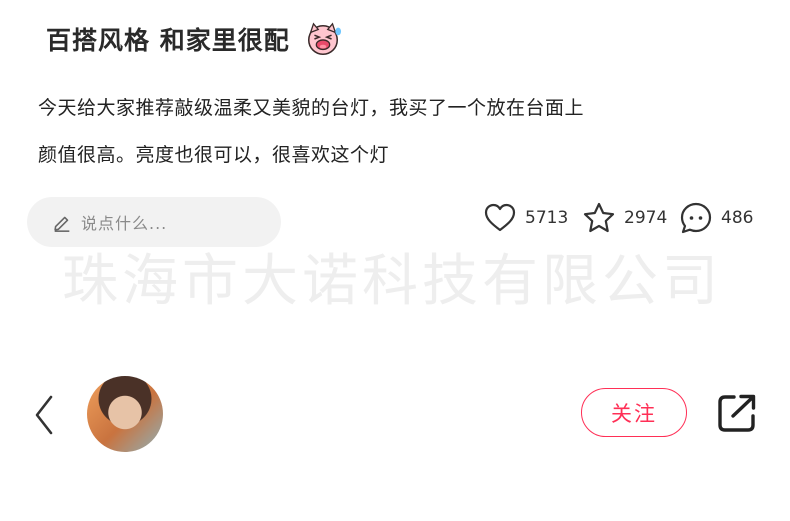 The width and height of the screenshot is (790, 521). I want to click on favorite-button: 2974, so click(624, 218).